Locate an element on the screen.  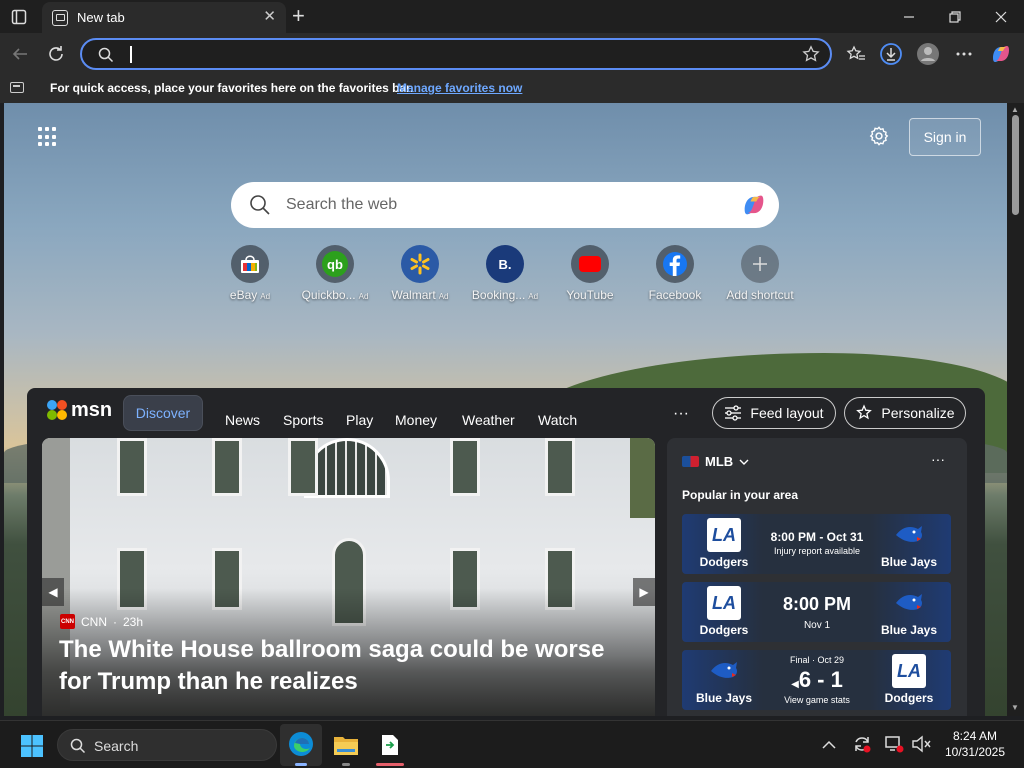
view-game-stats-link: View game stats is located at coordinates (817, 700).